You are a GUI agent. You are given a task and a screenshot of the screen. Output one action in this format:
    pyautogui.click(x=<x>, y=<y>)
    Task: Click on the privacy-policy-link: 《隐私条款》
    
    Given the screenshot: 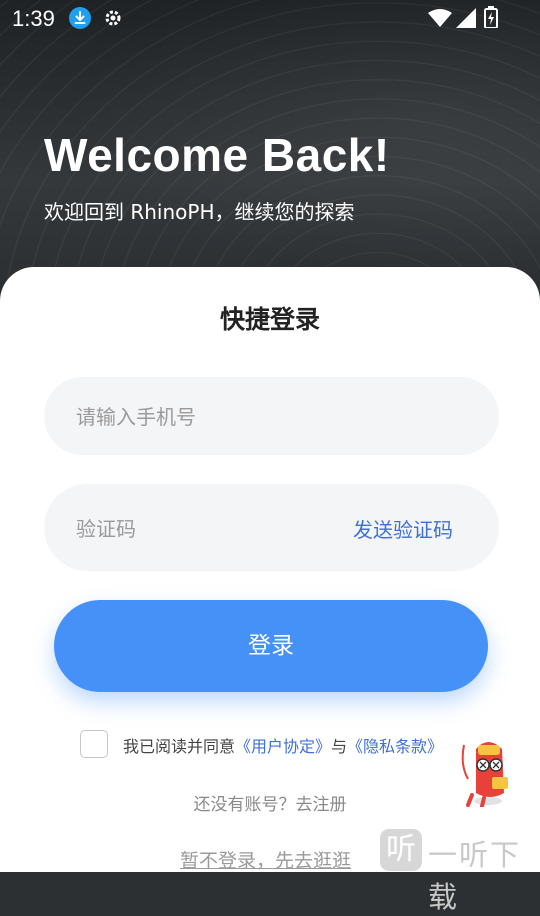 What is the action you would take?
    pyautogui.click(x=395, y=746)
    